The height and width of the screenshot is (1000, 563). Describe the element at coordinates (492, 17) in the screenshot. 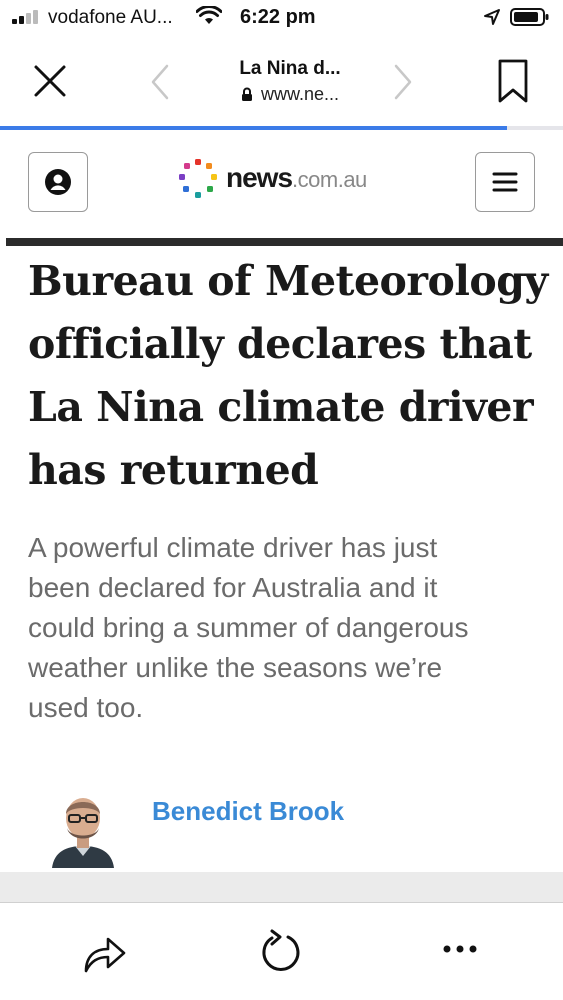

I see `location-arrow-icon` at that location.